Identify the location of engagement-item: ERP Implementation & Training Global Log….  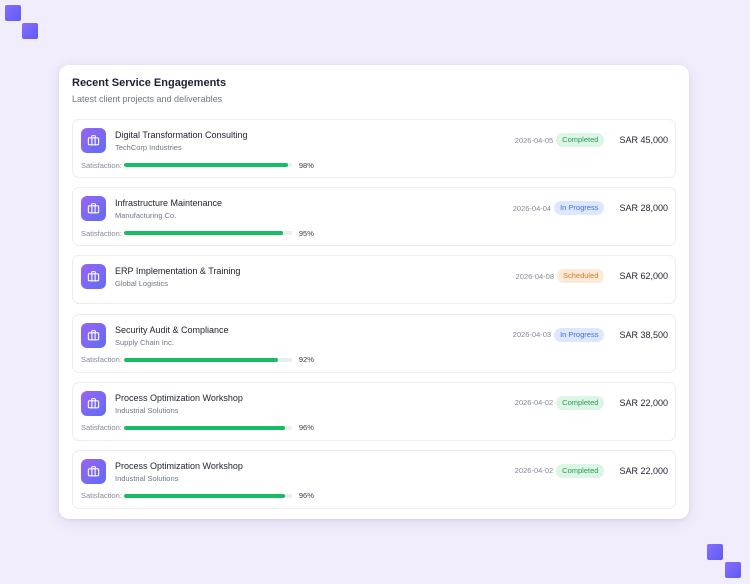
(374, 280).